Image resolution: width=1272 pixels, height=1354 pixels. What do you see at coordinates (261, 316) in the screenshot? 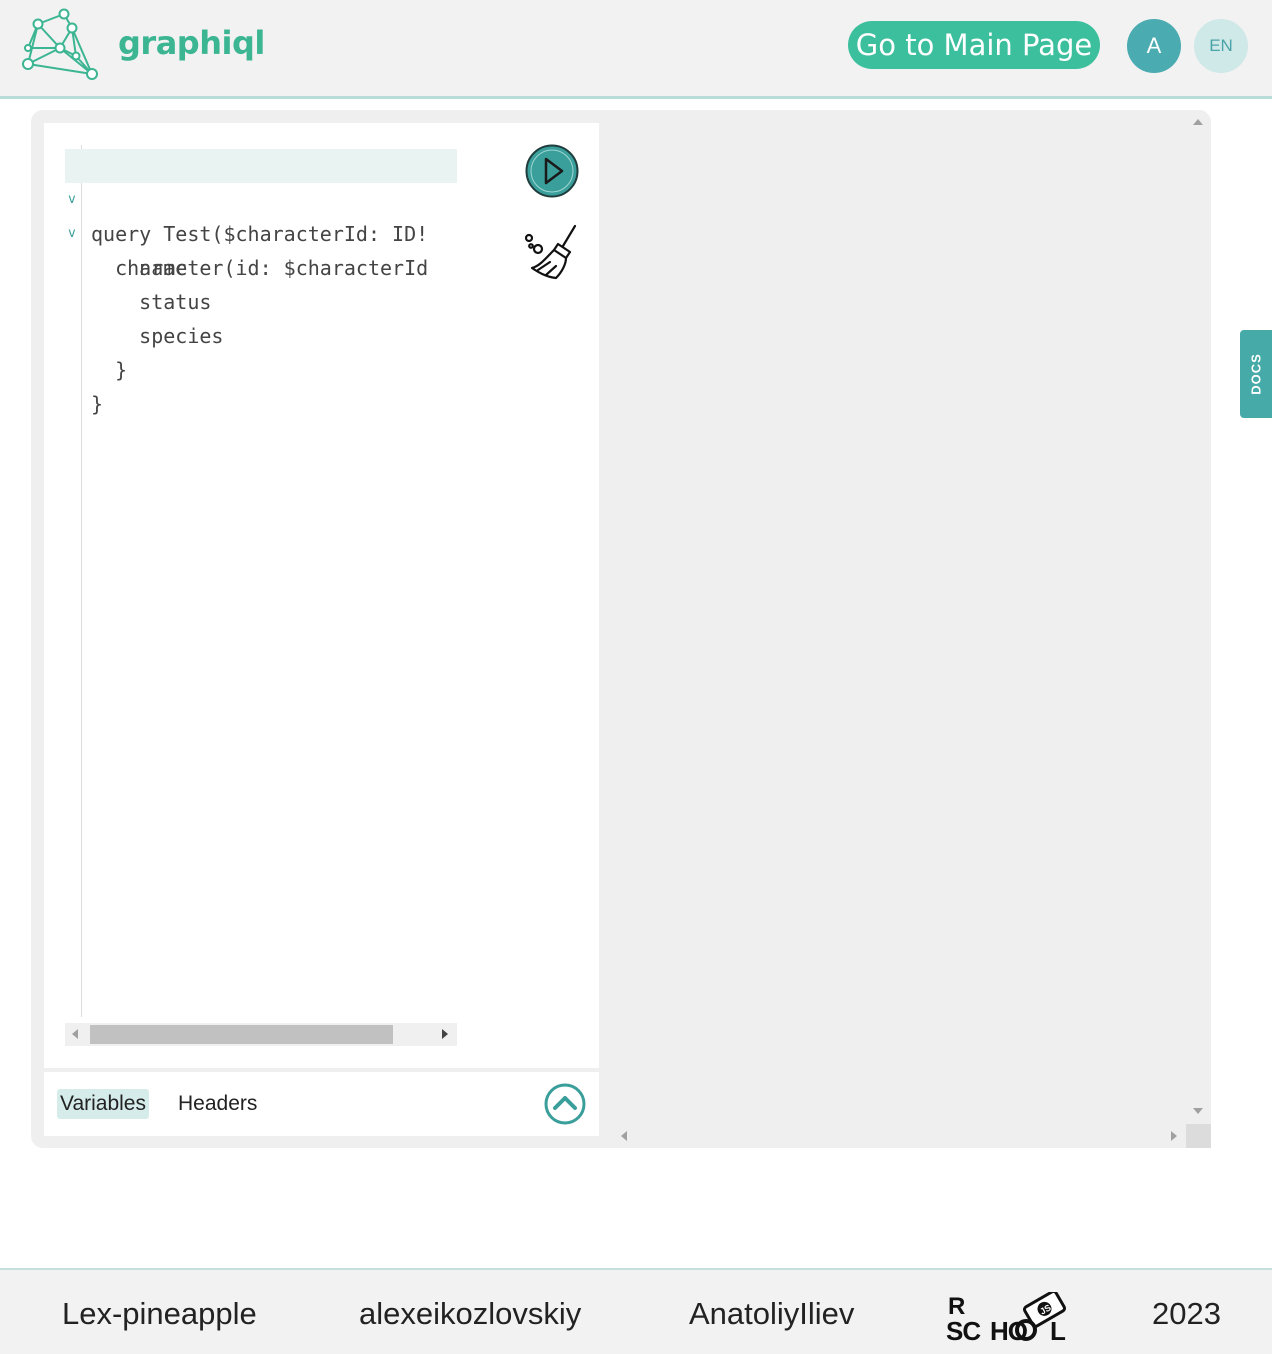
I see `code-line: species` at bounding box center [261, 316].